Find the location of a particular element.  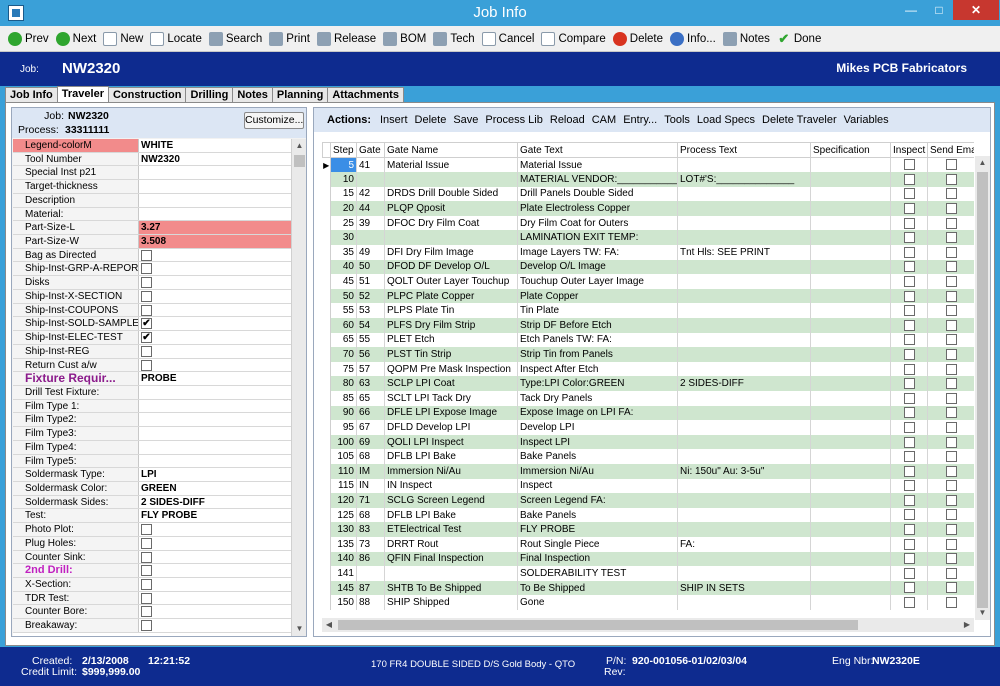

toolbar-new-button: New is located at coordinates (123, 38).